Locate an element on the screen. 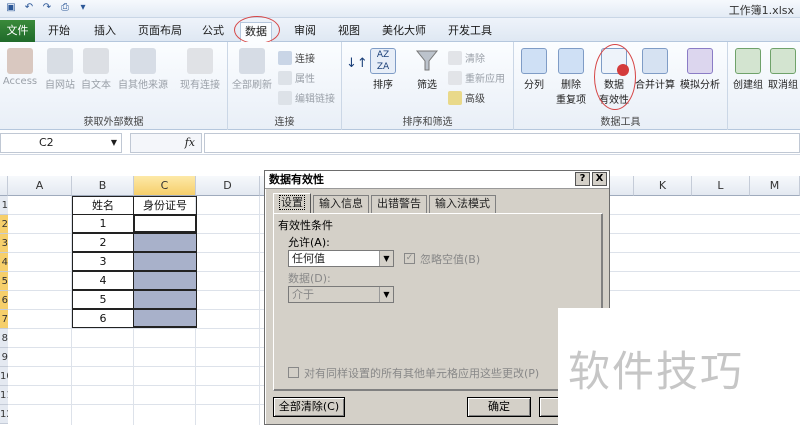 This screenshot has width=800, height=425. column-header-c: C is located at coordinates (165, 186).